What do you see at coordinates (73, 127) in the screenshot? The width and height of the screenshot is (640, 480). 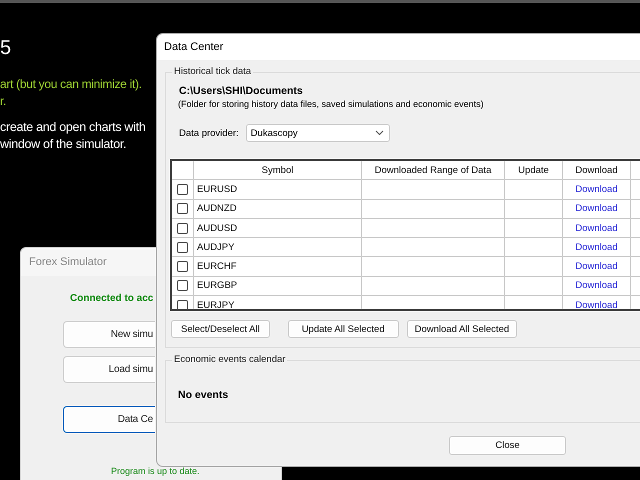 I see `instruction-text: create and open charts with` at bounding box center [73, 127].